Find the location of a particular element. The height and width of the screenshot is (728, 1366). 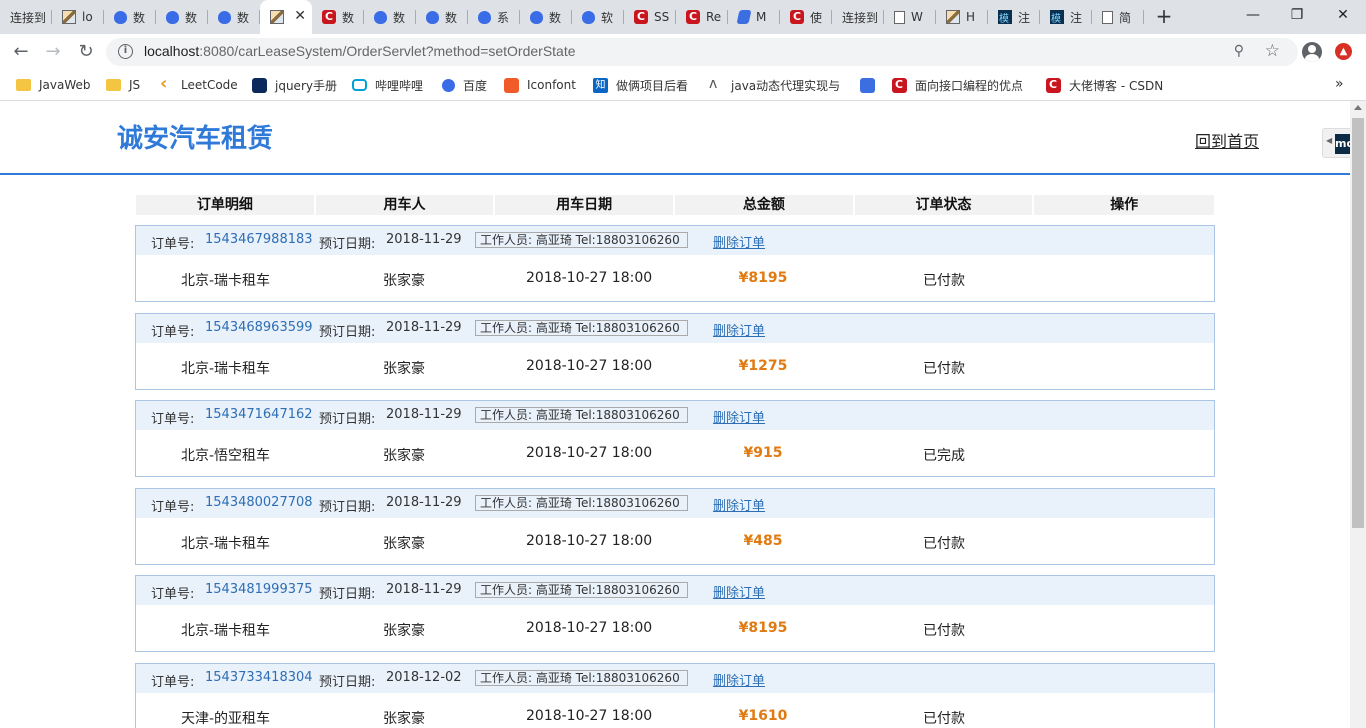

column-header: 总金额 is located at coordinates (764, 205).